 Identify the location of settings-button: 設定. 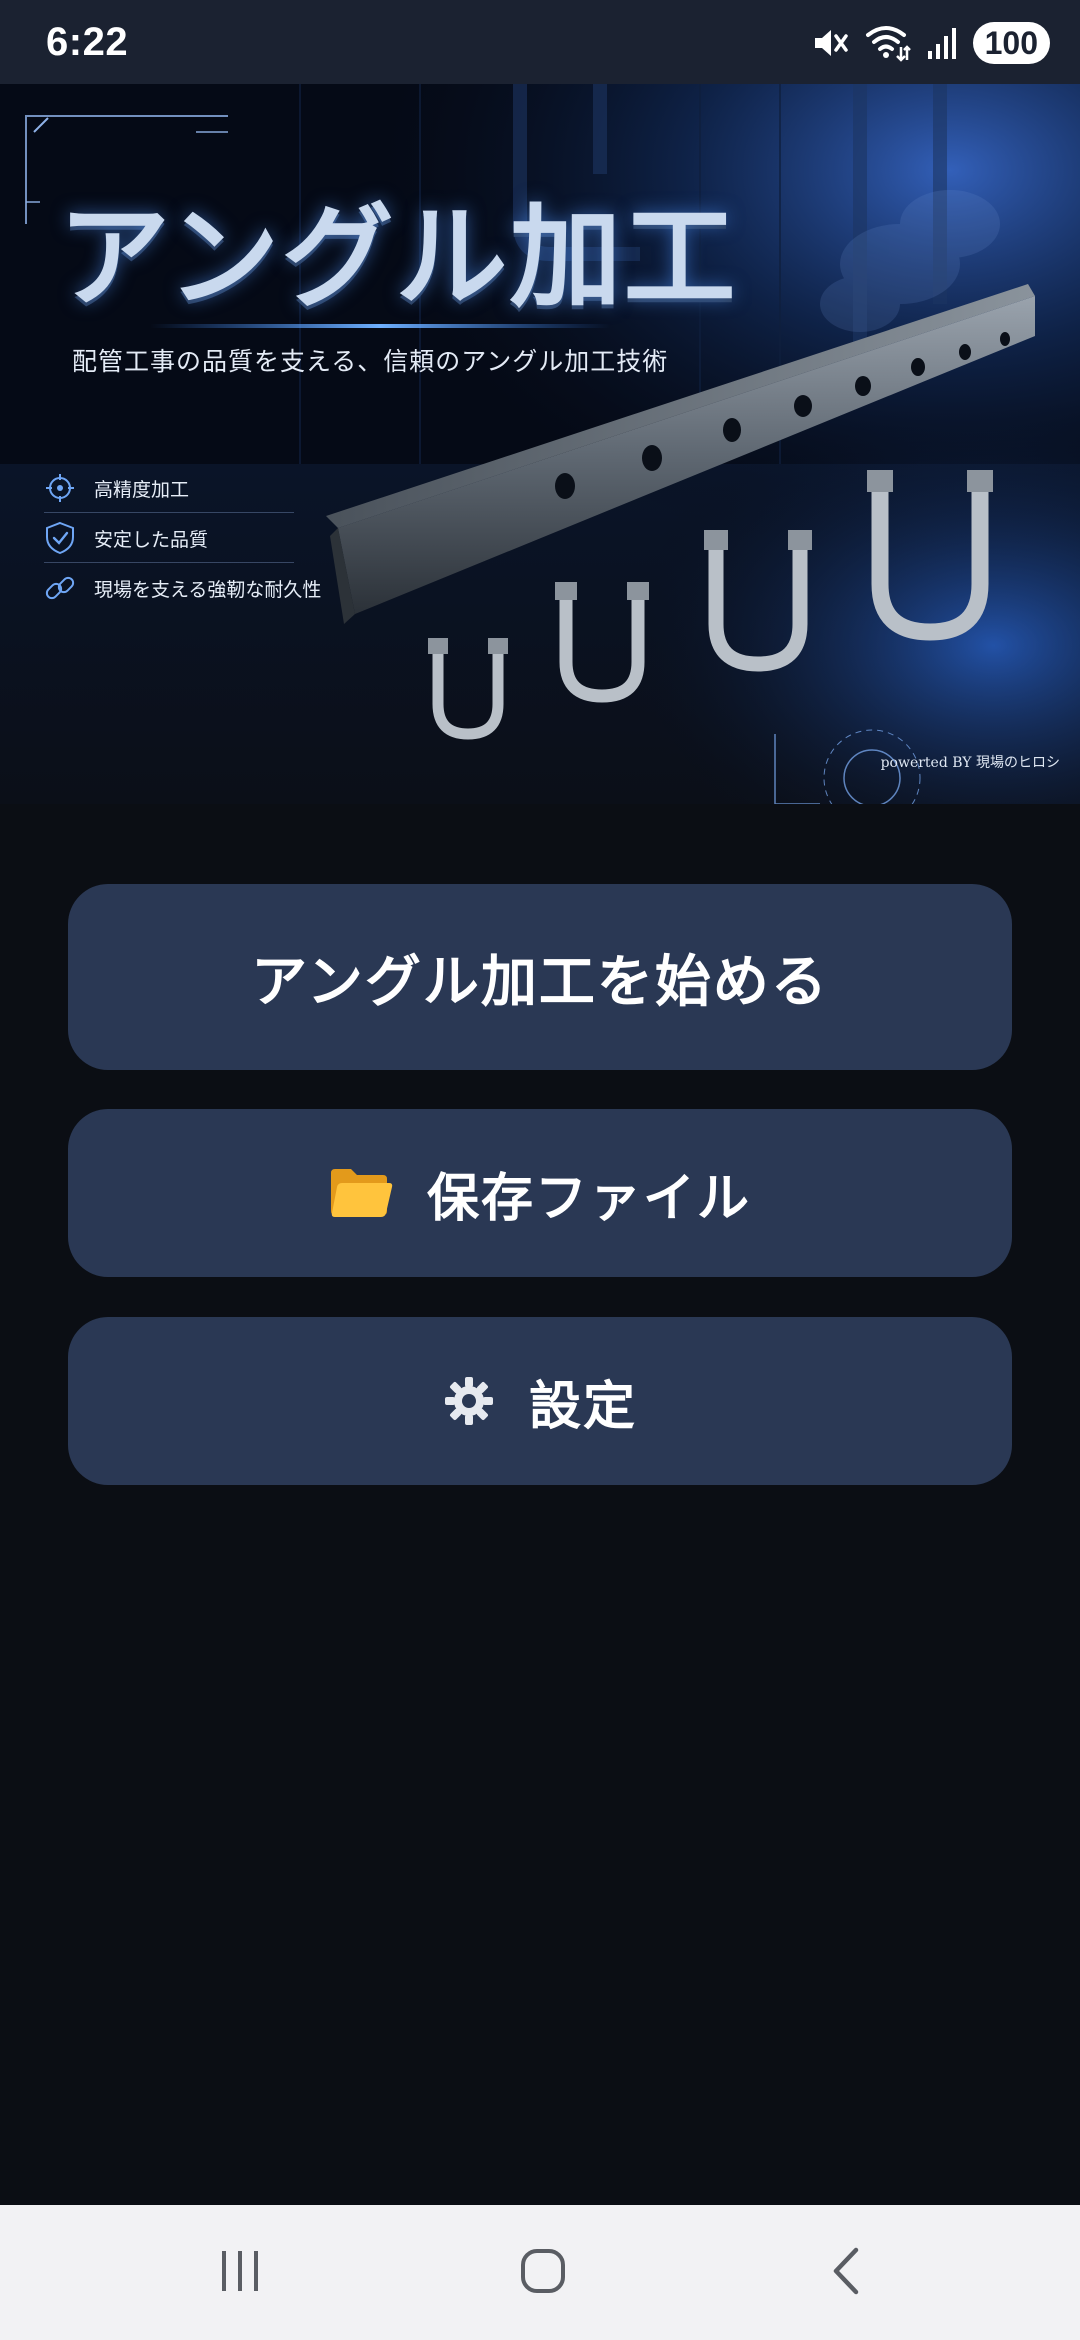
(540, 1401).